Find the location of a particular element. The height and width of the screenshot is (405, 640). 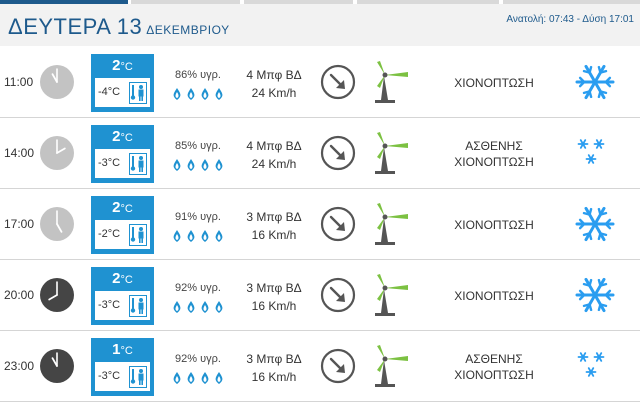

feels-like-box: -4°C is located at coordinates (122, 92).